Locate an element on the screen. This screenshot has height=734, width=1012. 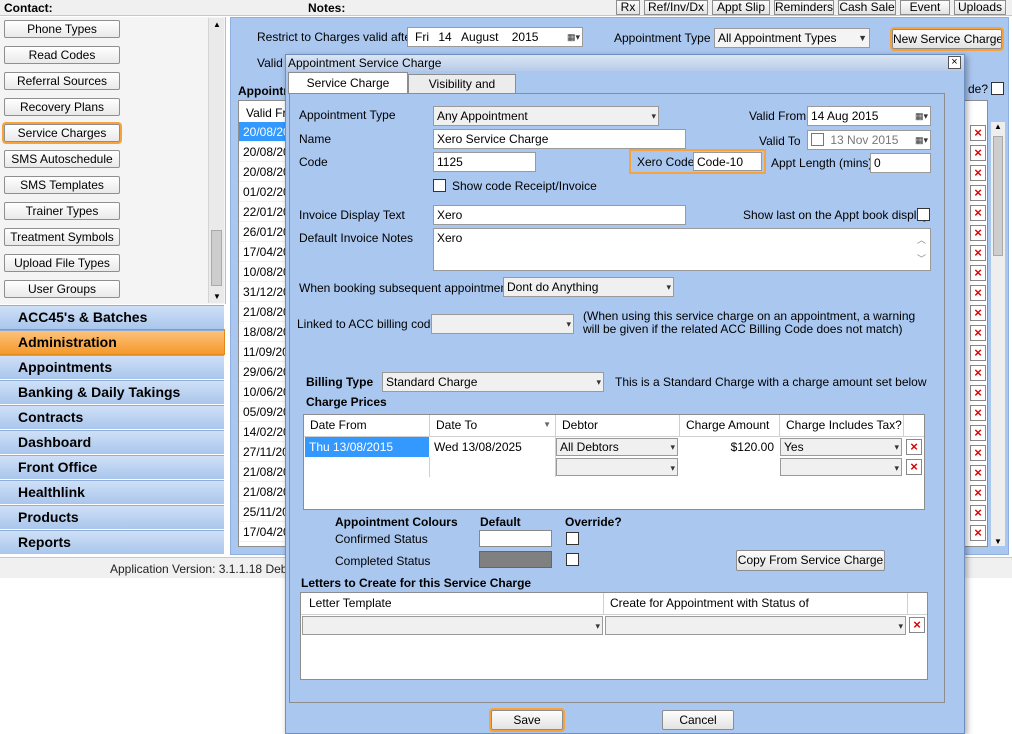
appt-type-select: Any Appointment ▾ is located at coordinates (546, 116).